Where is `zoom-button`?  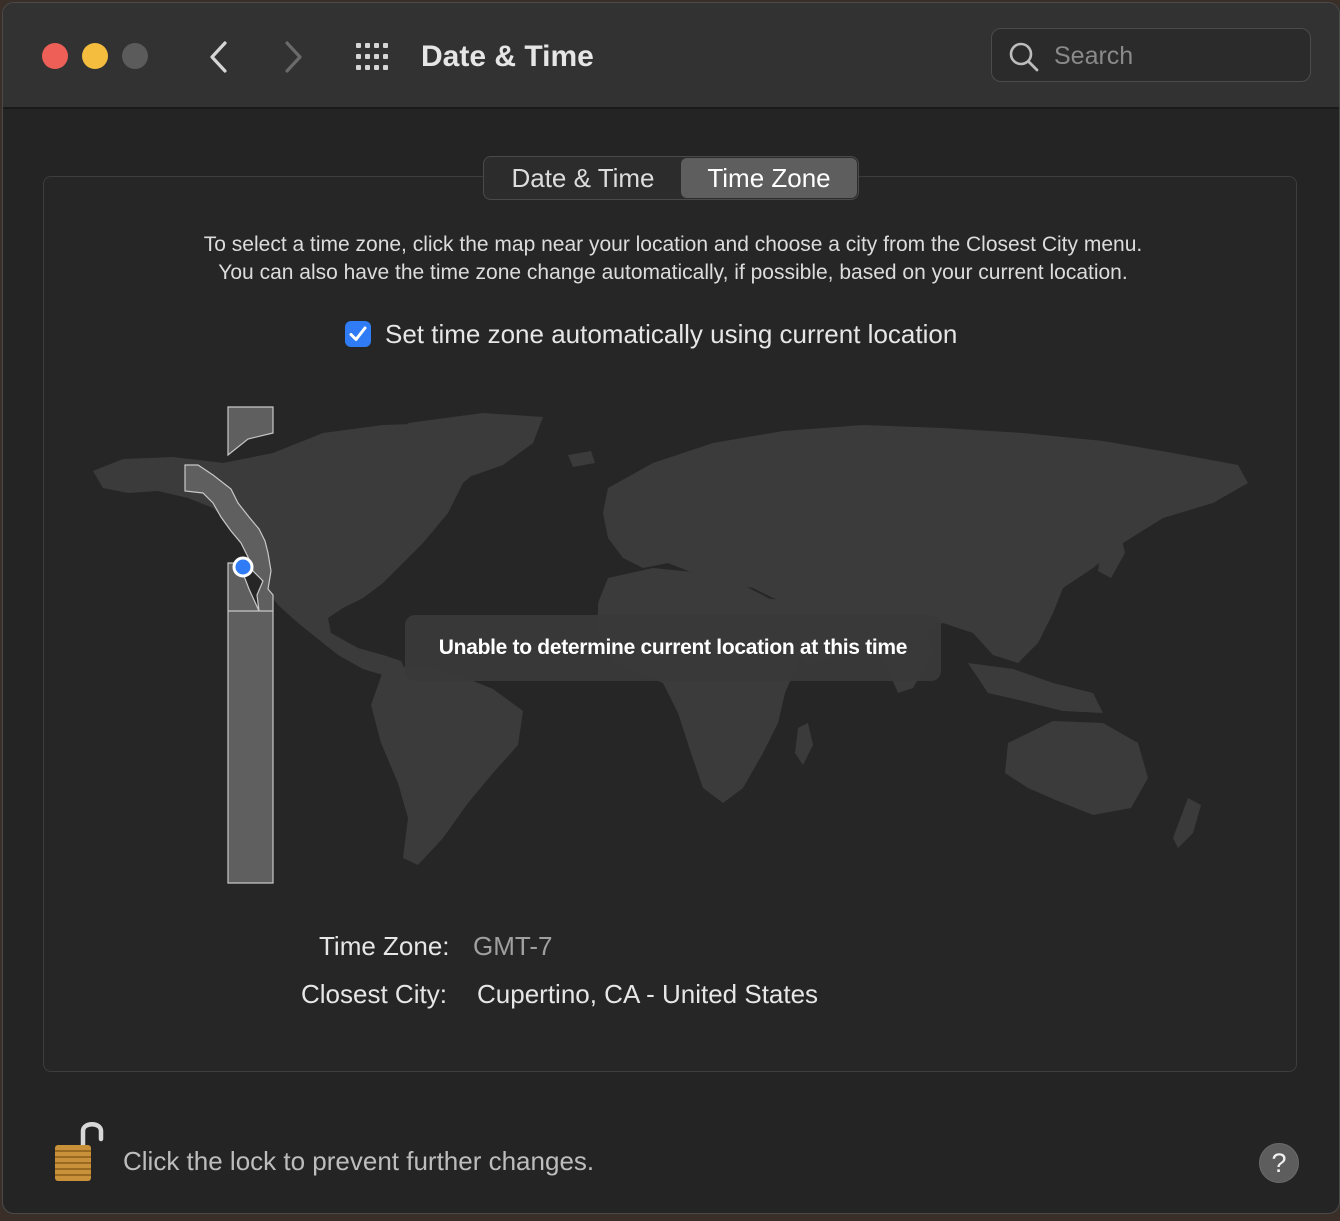 zoom-button is located at coordinates (135, 56).